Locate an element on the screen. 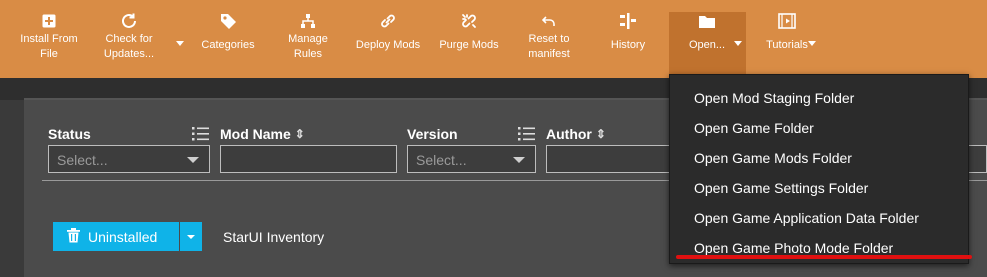 This screenshot has width=987, height=277. mod-name-cell: StarUI Inventory is located at coordinates (274, 237).